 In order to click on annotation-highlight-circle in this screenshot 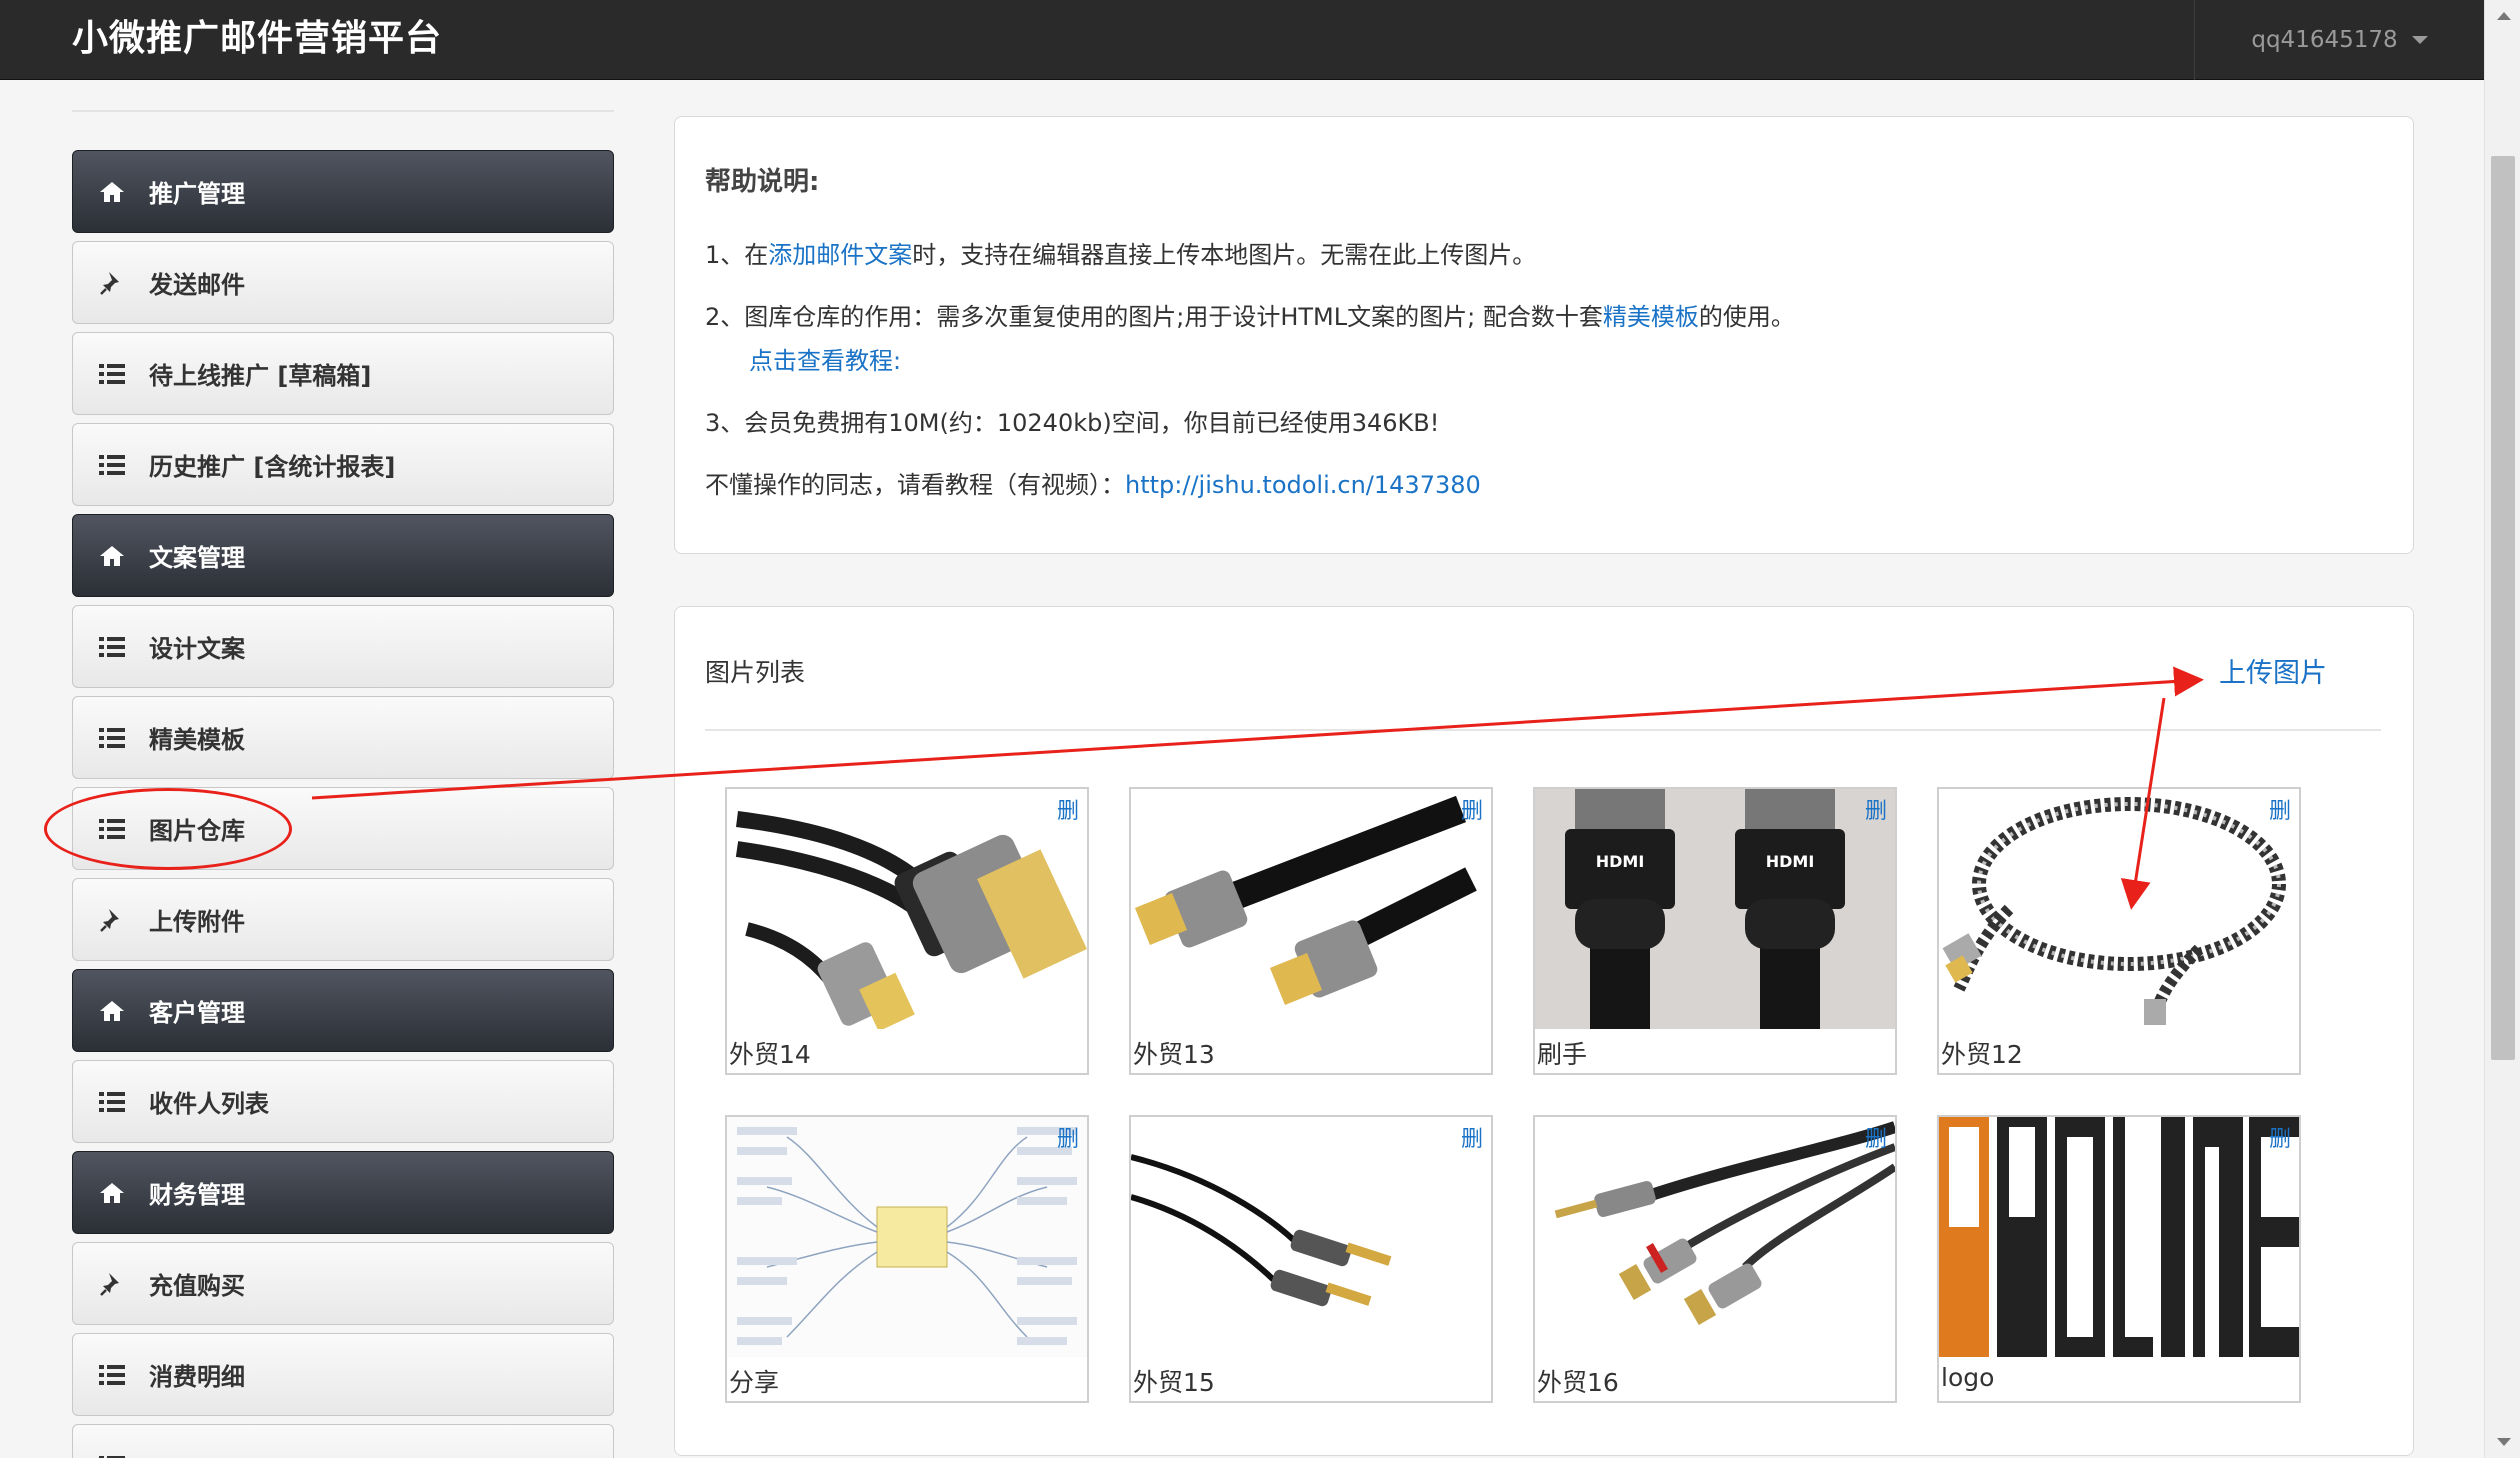, I will do `click(168, 829)`.